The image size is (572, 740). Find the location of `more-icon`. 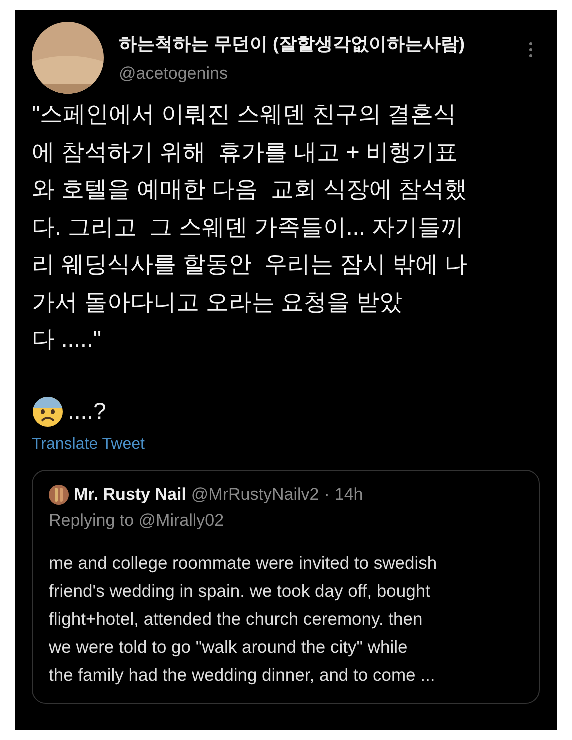

more-icon is located at coordinates (531, 50).